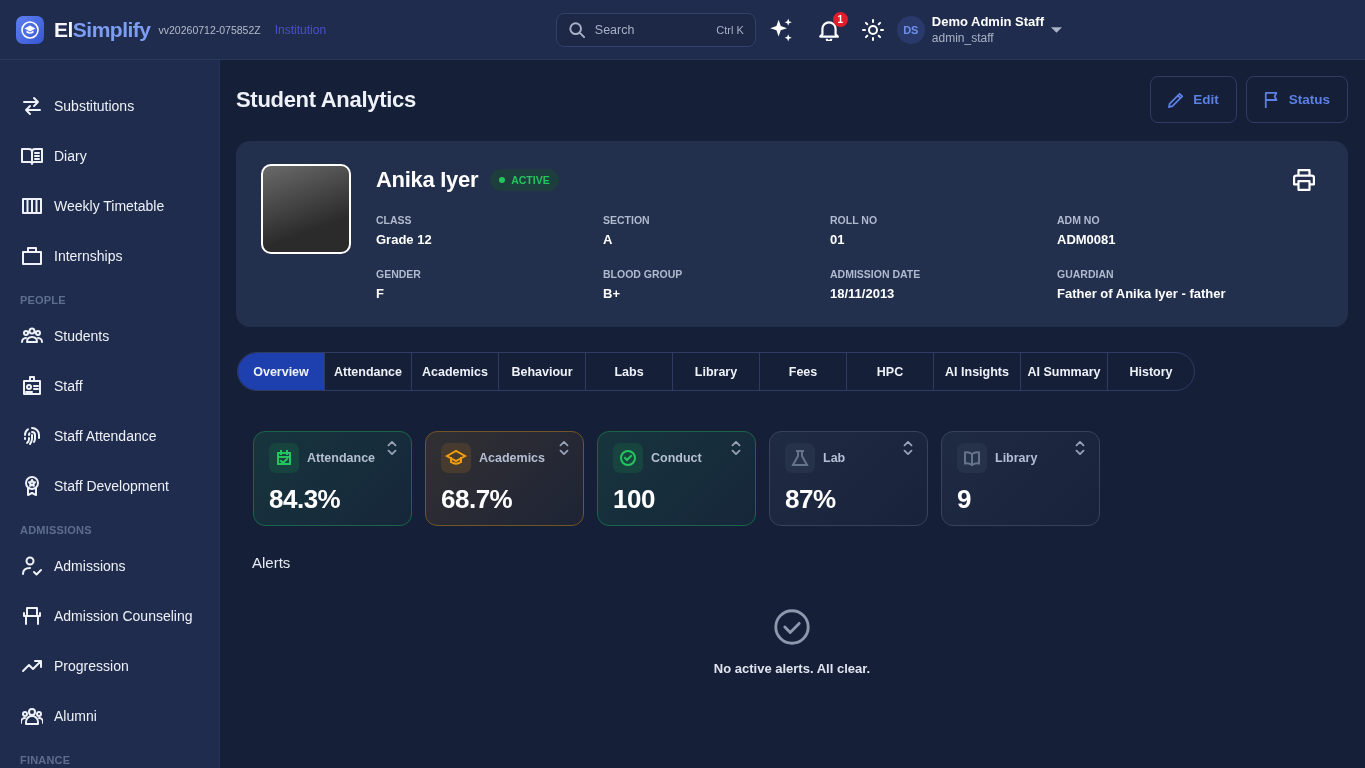 The image size is (1365, 768). What do you see at coordinates (838, 240) in the screenshot?
I see `field-value: 01` at bounding box center [838, 240].